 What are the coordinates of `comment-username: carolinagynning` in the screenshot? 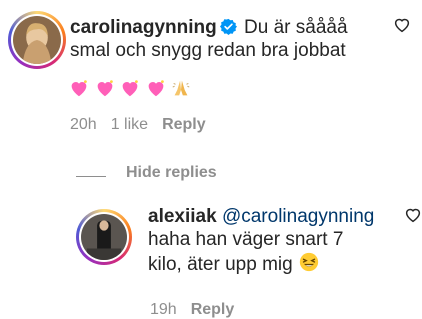 It's located at (143, 27).